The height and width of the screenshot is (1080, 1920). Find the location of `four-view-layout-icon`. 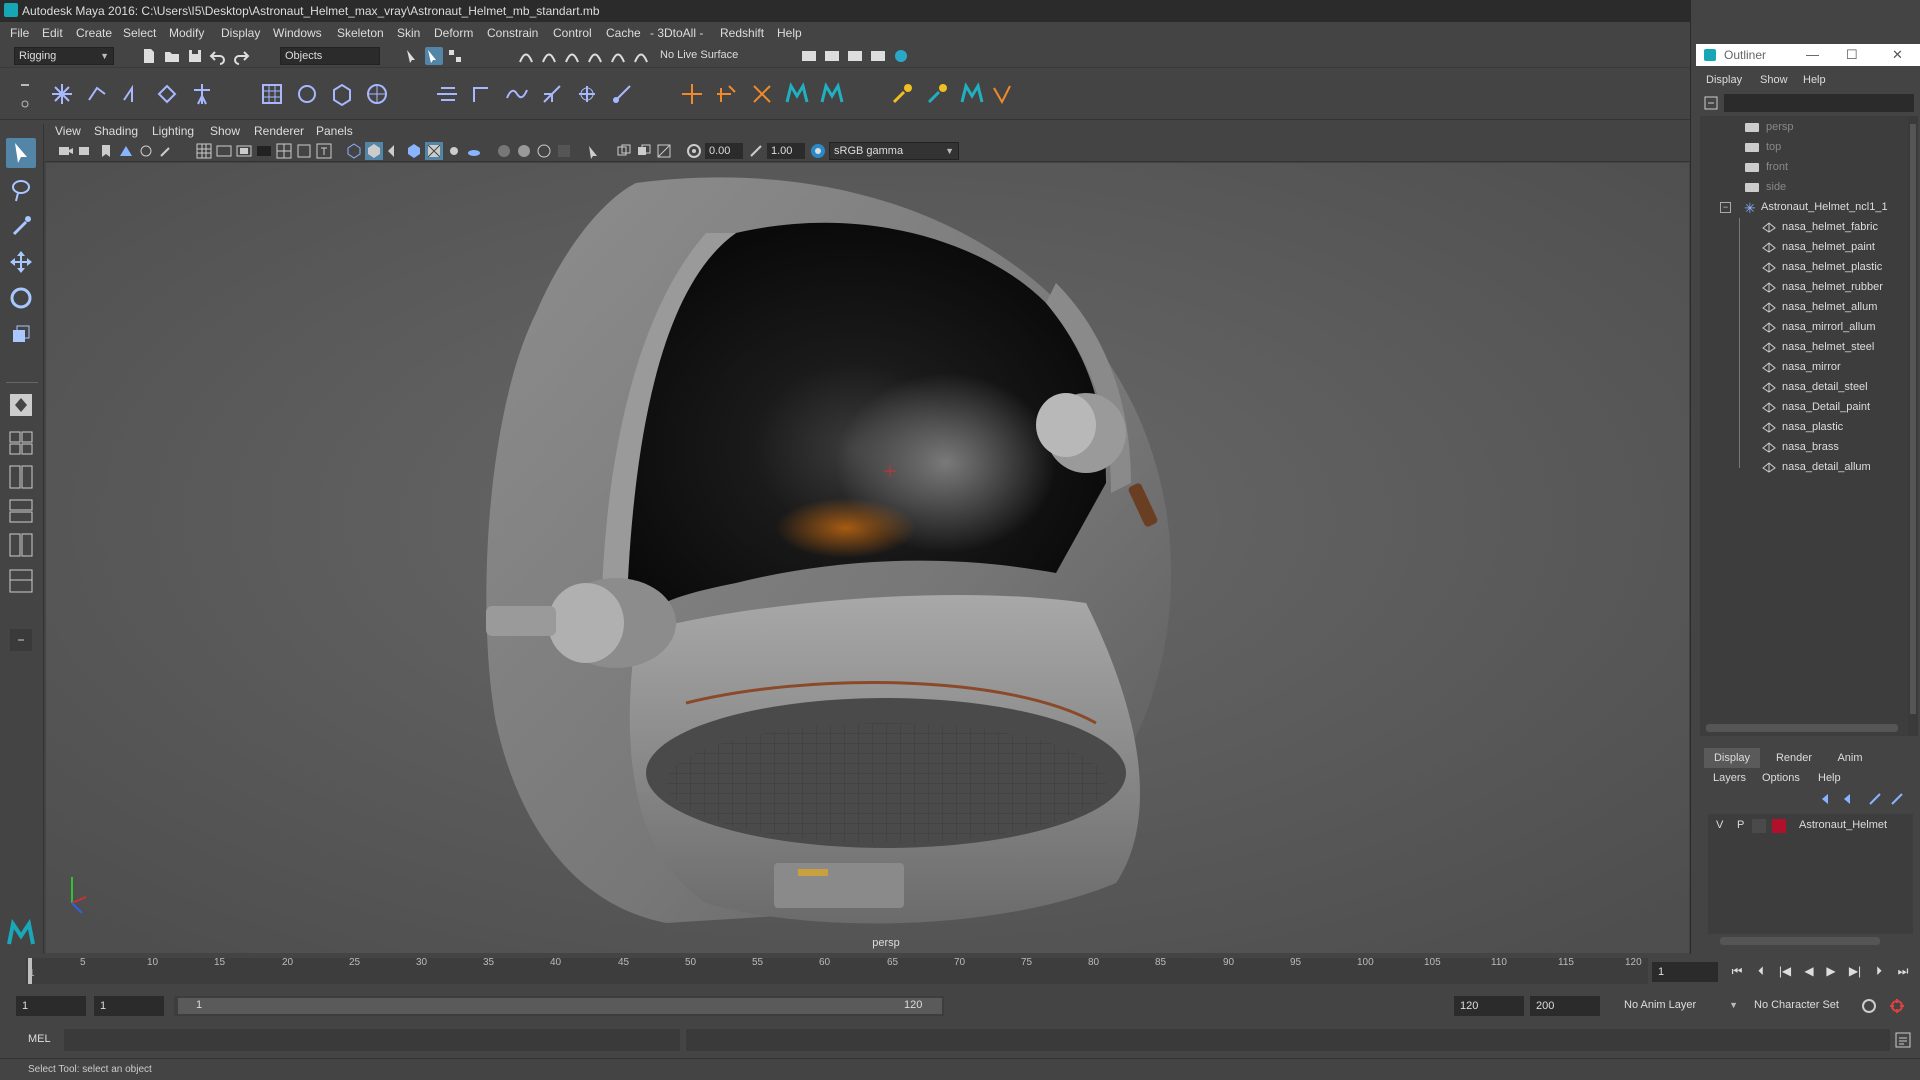

four-view-layout-icon is located at coordinates (21, 443).